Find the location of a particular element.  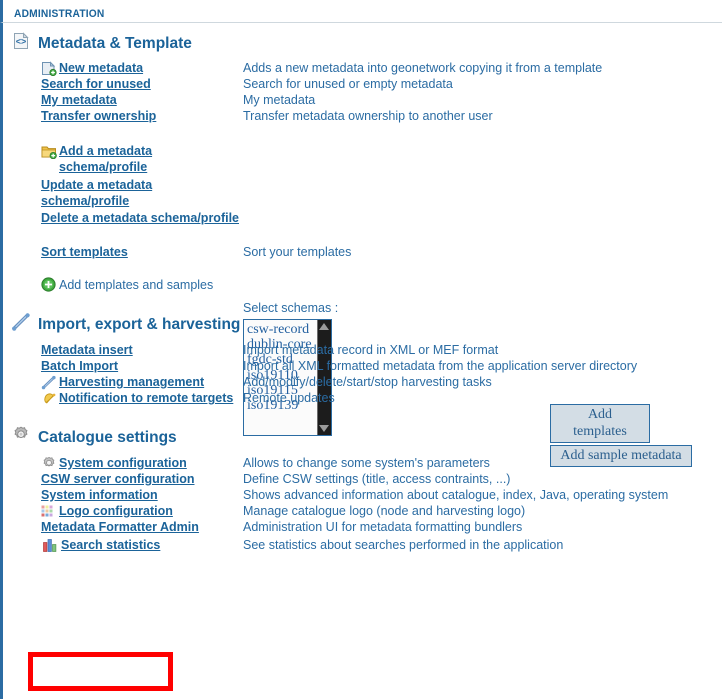

link-system-configuration: System configuration is located at coordinates (123, 463).